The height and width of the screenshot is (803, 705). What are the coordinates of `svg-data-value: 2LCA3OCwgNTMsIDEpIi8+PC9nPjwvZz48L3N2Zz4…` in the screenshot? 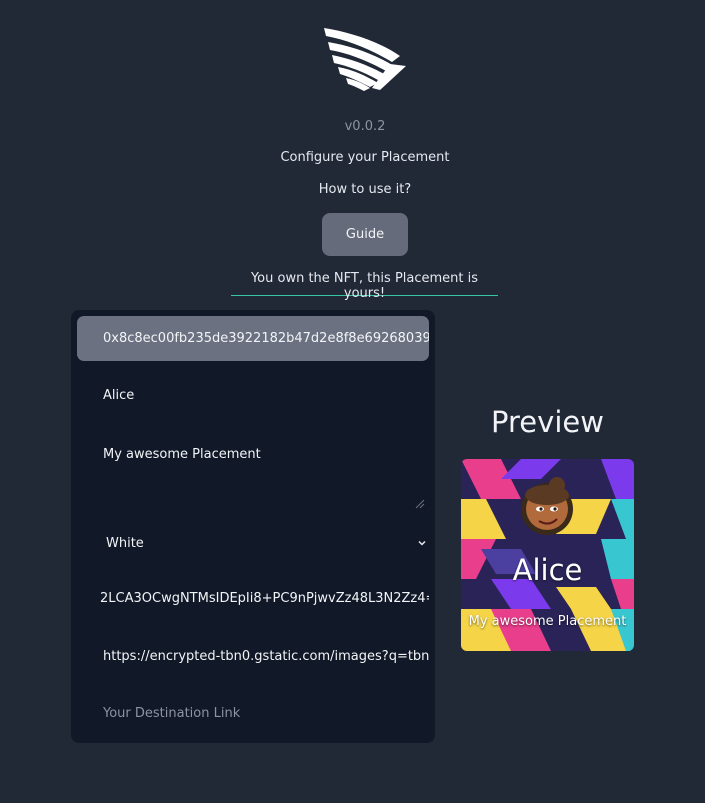 It's located at (264, 598).